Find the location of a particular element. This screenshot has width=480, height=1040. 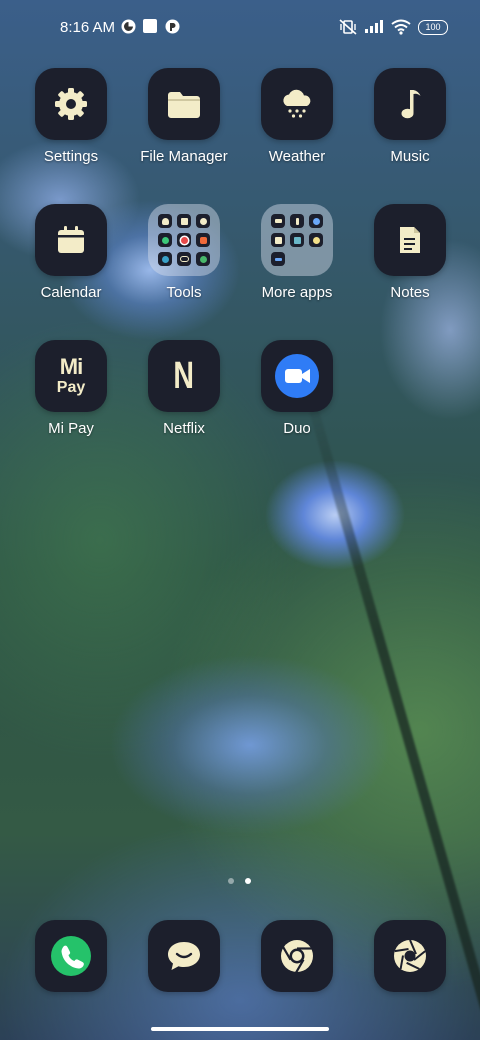

page-dot-2-active is located at coordinates (248, 881).